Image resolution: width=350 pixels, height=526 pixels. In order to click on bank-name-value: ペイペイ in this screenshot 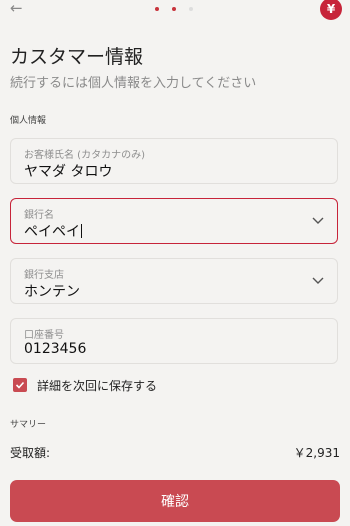, I will do `click(52, 232)`.